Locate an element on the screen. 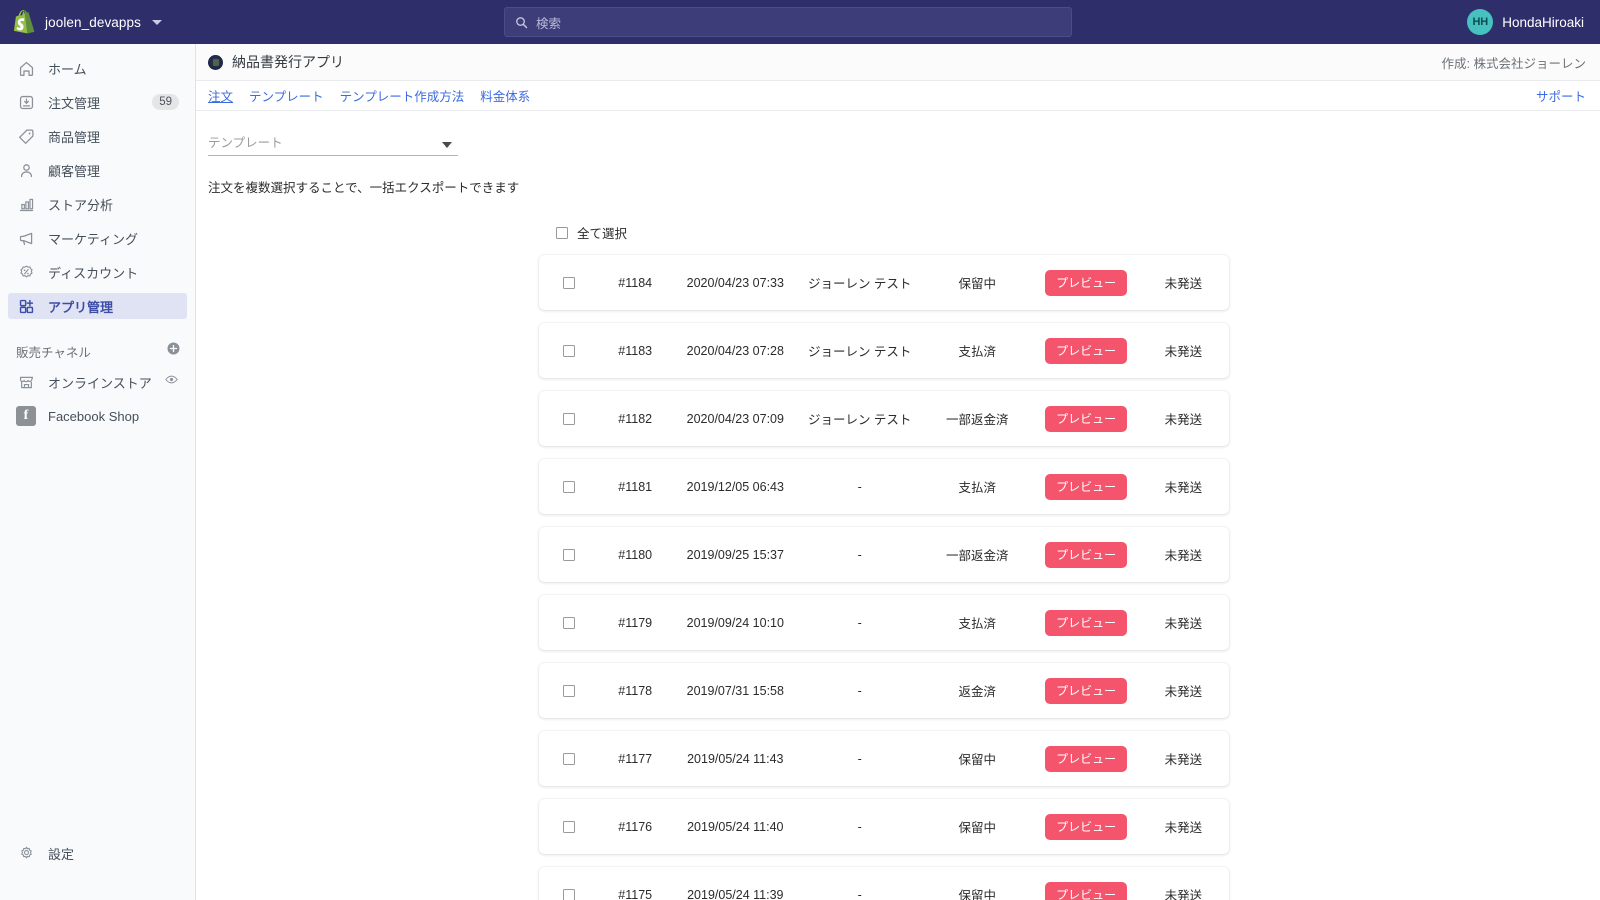 This screenshot has width=1600, height=900. sidebar-settings-wrap: 設定 is located at coordinates (97, 857).